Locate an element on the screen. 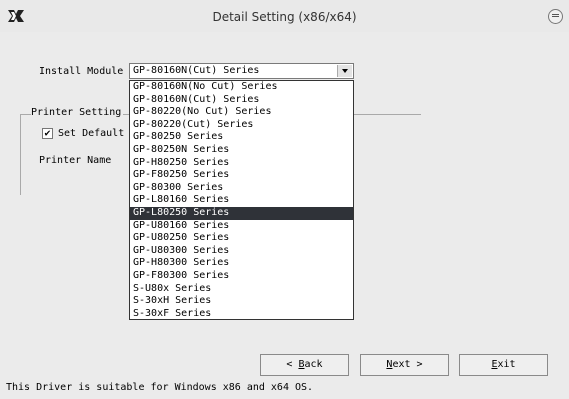 The height and width of the screenshot is (399, 569). next-button: Next > is located at coordinates (404, 365).